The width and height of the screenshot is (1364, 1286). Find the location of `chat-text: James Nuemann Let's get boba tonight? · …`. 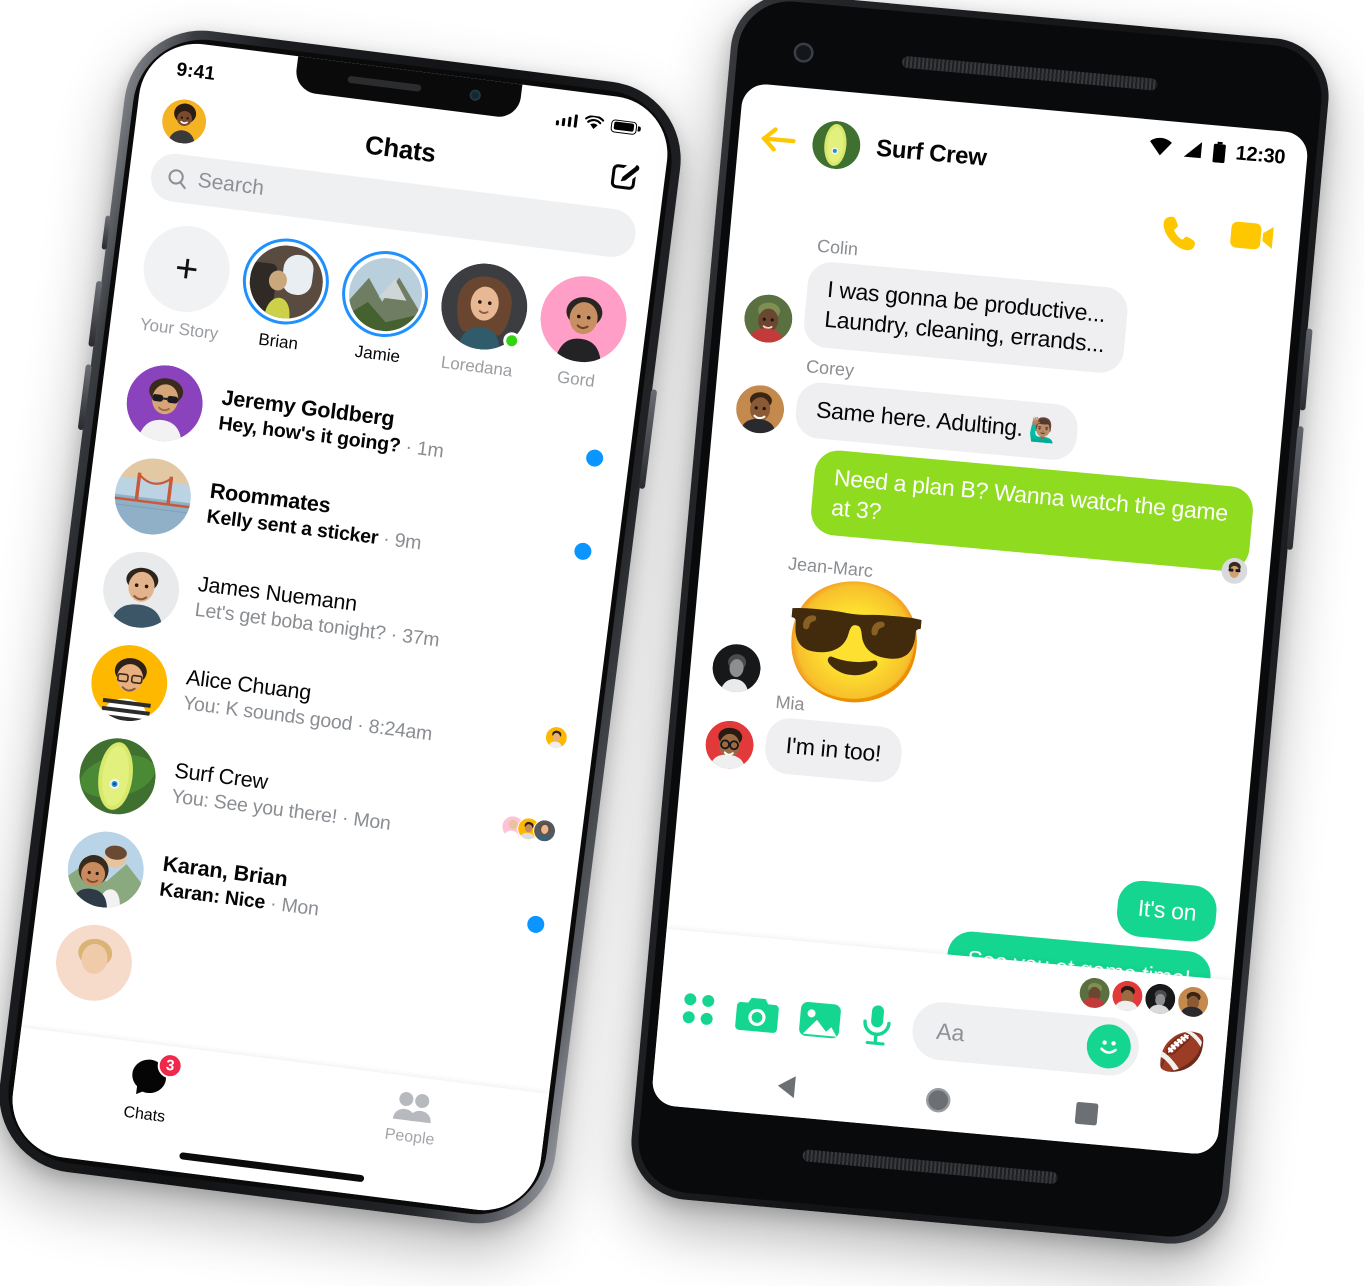

chat-text: James Nuemann Let's get boba tonight? · … is located at coordinates (347, 615).